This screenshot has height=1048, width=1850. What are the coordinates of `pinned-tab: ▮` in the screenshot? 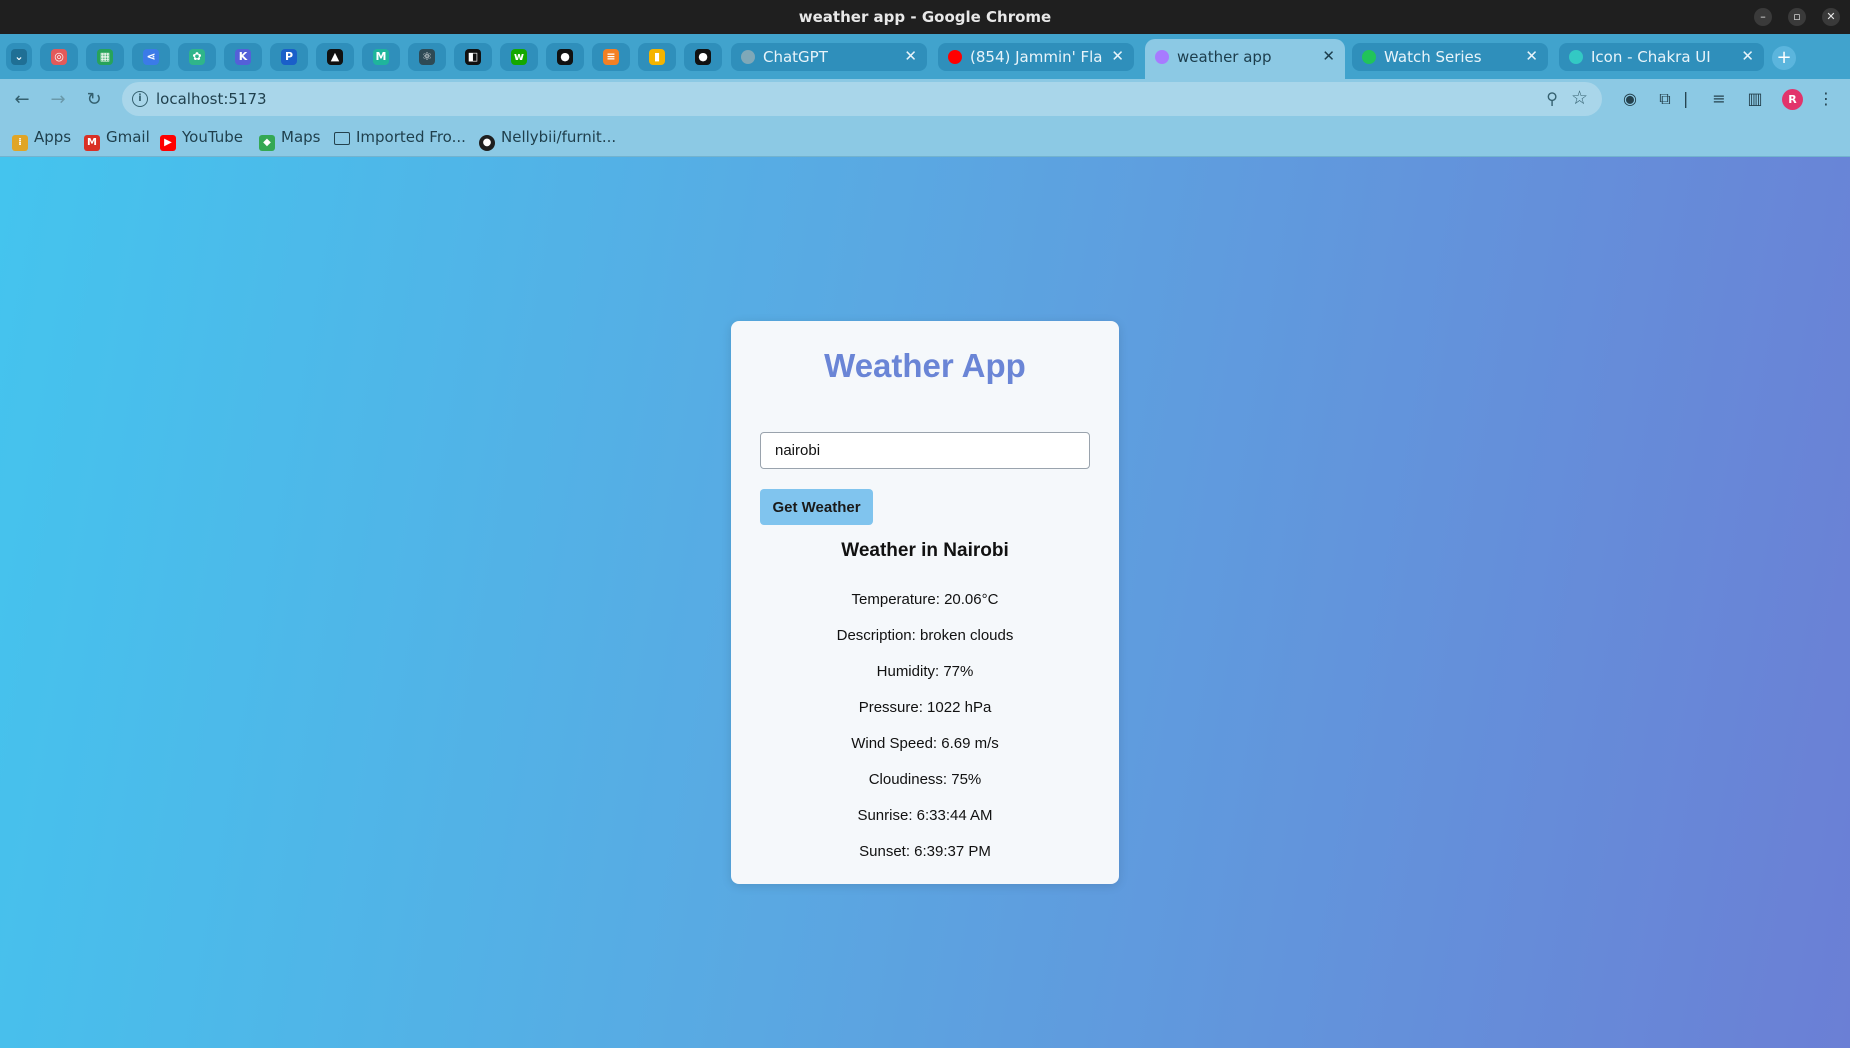 It's located at (657, 57).